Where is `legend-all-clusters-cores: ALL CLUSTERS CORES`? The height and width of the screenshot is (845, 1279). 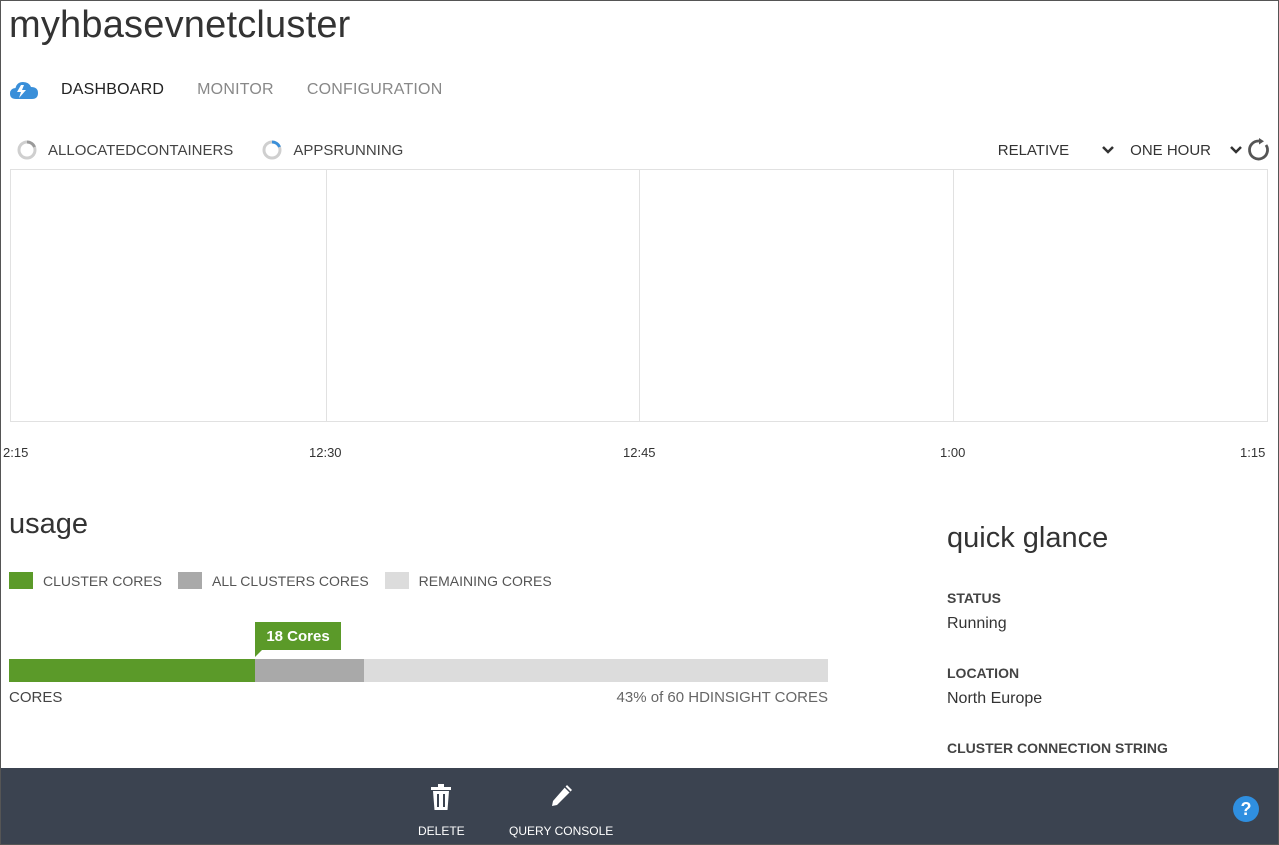
legend-all-clusters-cores: ALL CLUSTERS CORES is located at coordinates (273, 580).